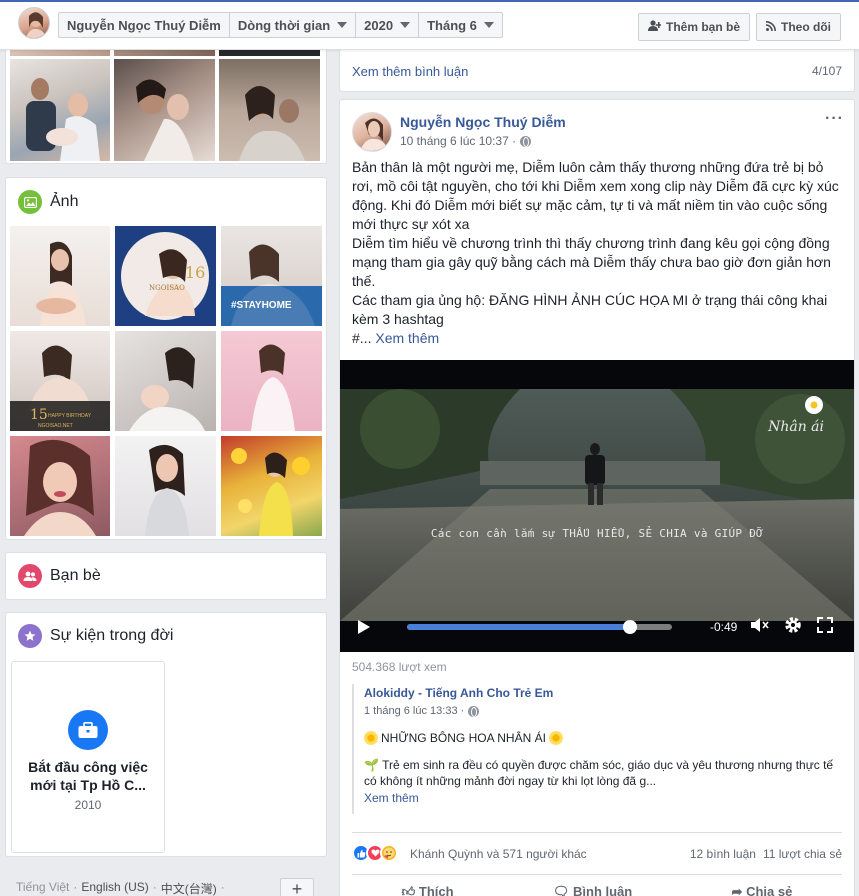 The height and width of the screenshot is (896, 859). Describe the element at coordinates (737, 890) in the screenshot. I see `share-icon: ➦` at that location.